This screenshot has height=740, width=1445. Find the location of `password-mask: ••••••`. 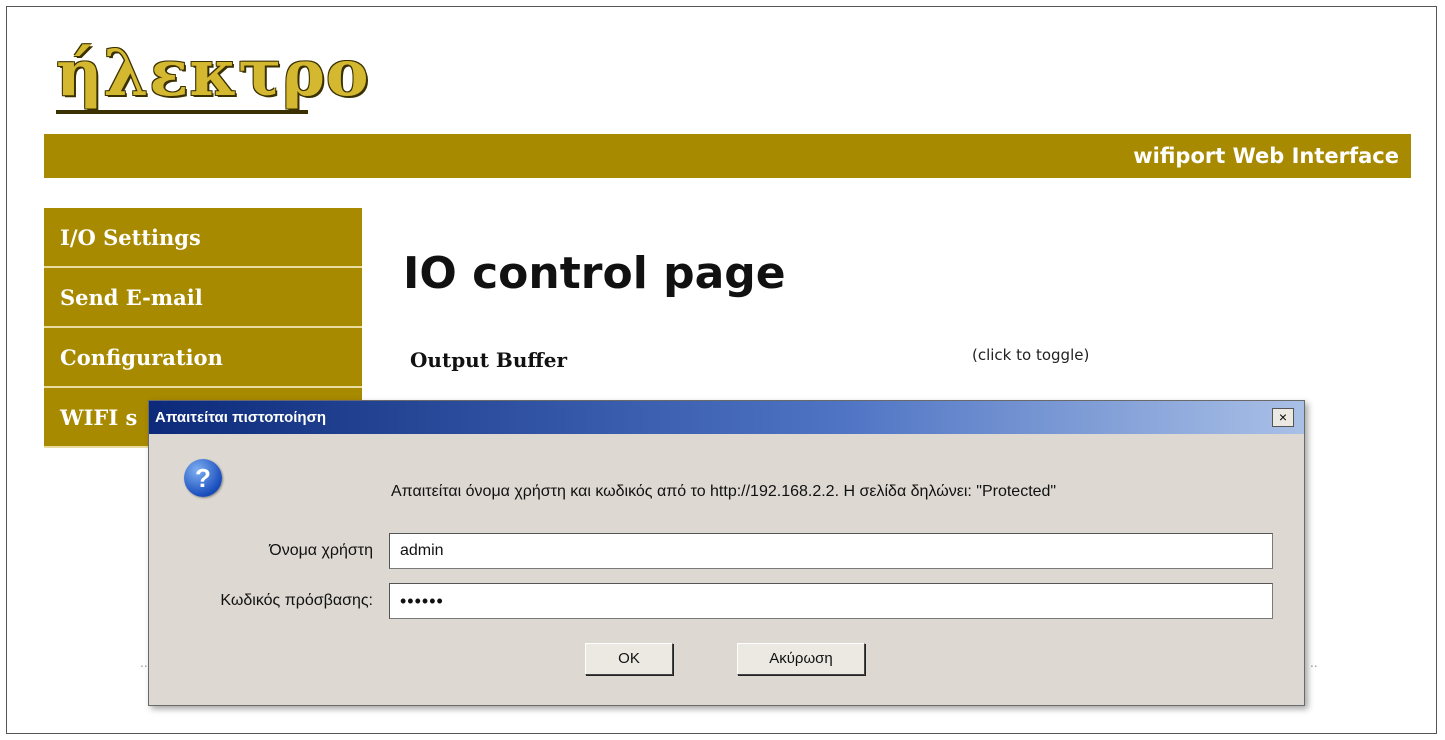

password-mask: •••••• is located at coordinates (422, 601).